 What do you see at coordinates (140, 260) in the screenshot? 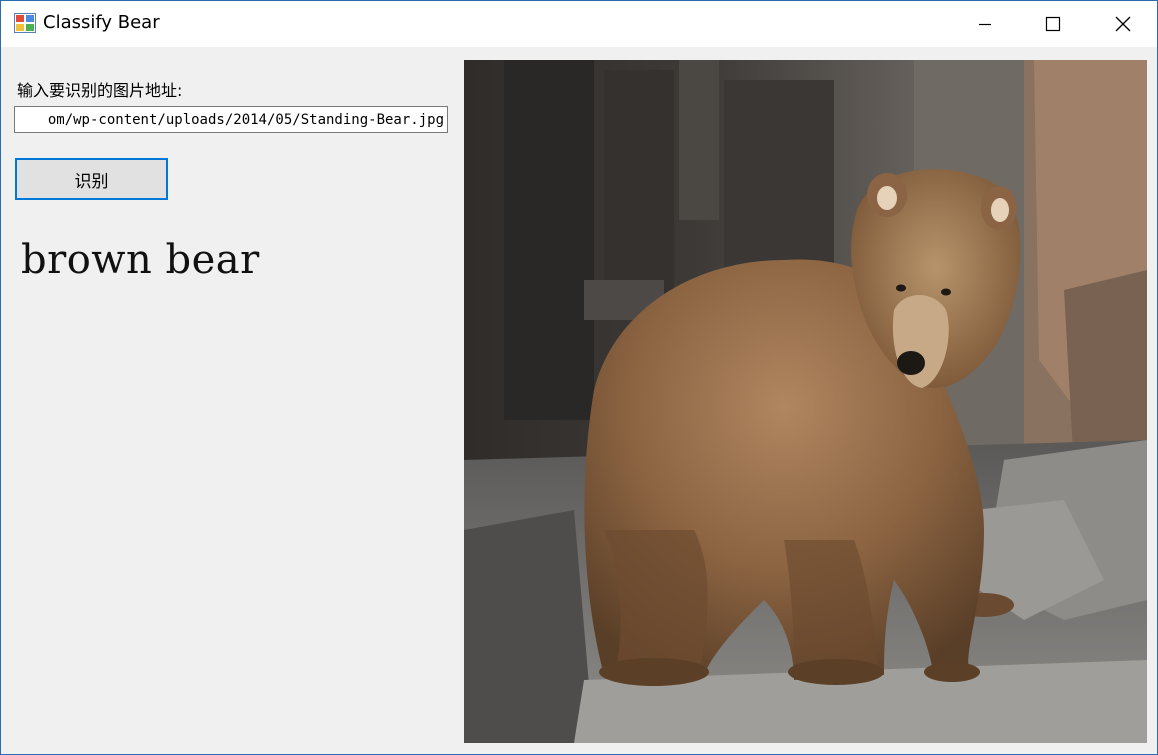
I see `classification-result: brown bear` at bounding box center [140, 260].